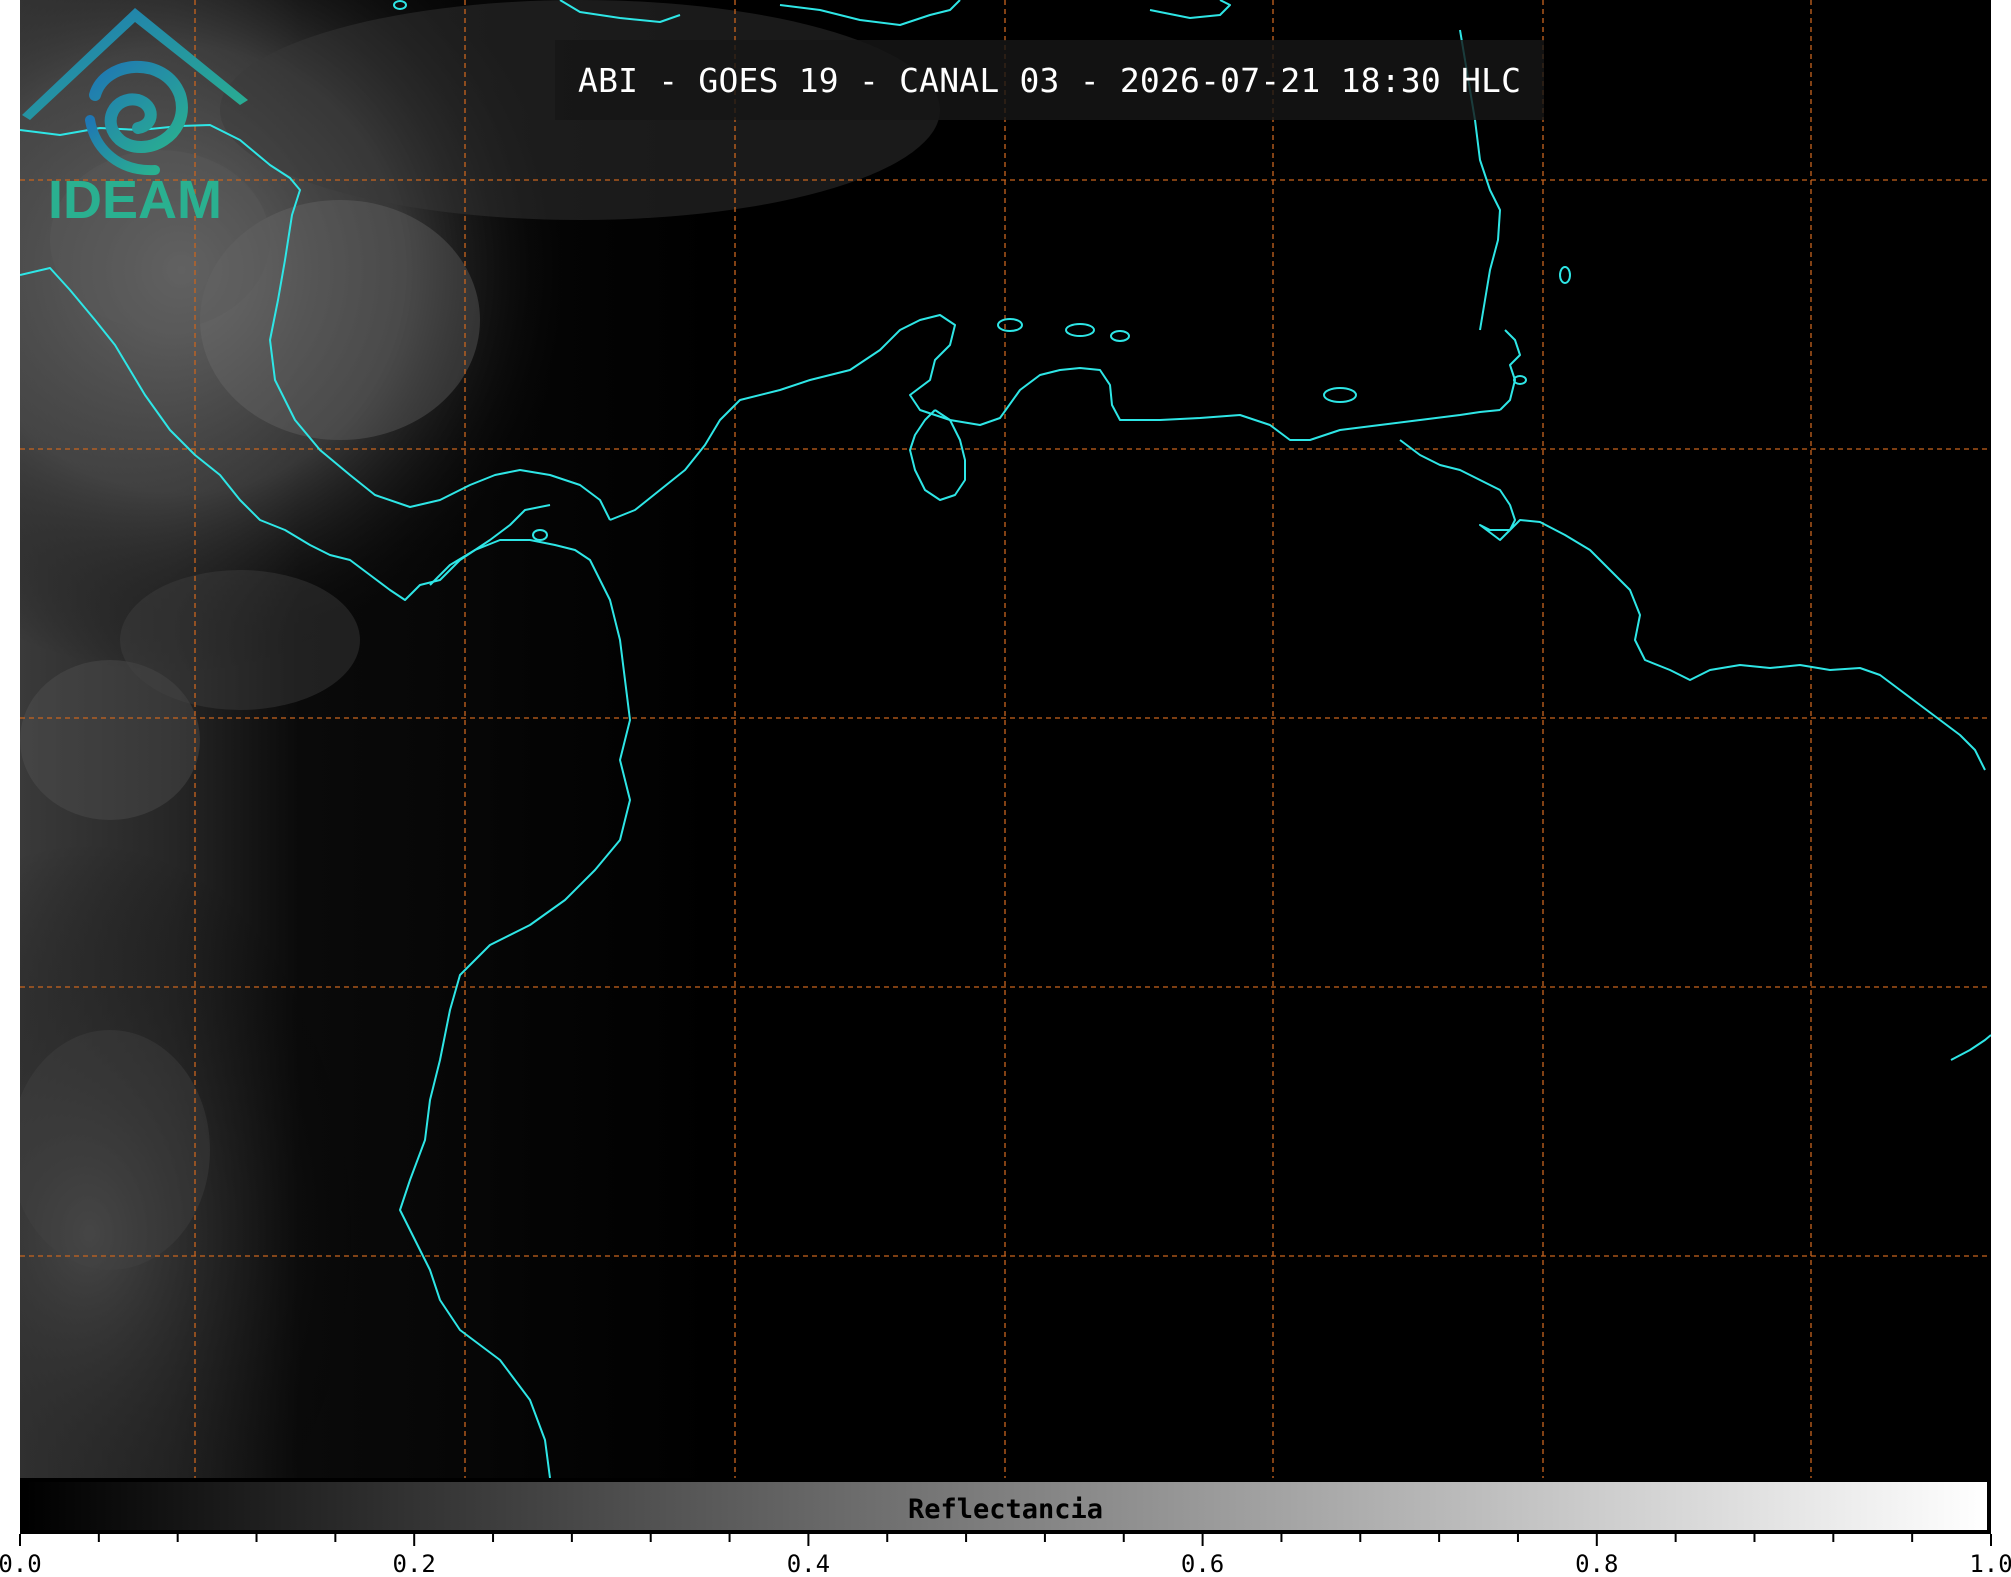  Describe the element at coordinates (1080, 330) in the screenshot. I see `coastline-island-curacao` at that location.